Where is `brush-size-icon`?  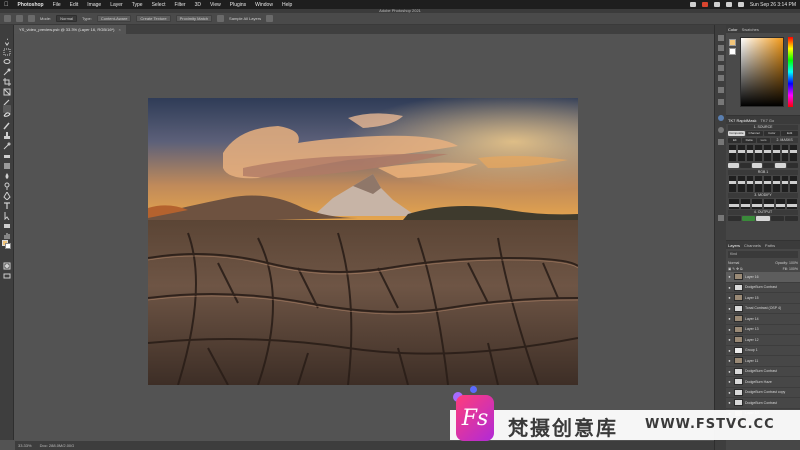 brush-size-icon is located at coordinates (31, 18).